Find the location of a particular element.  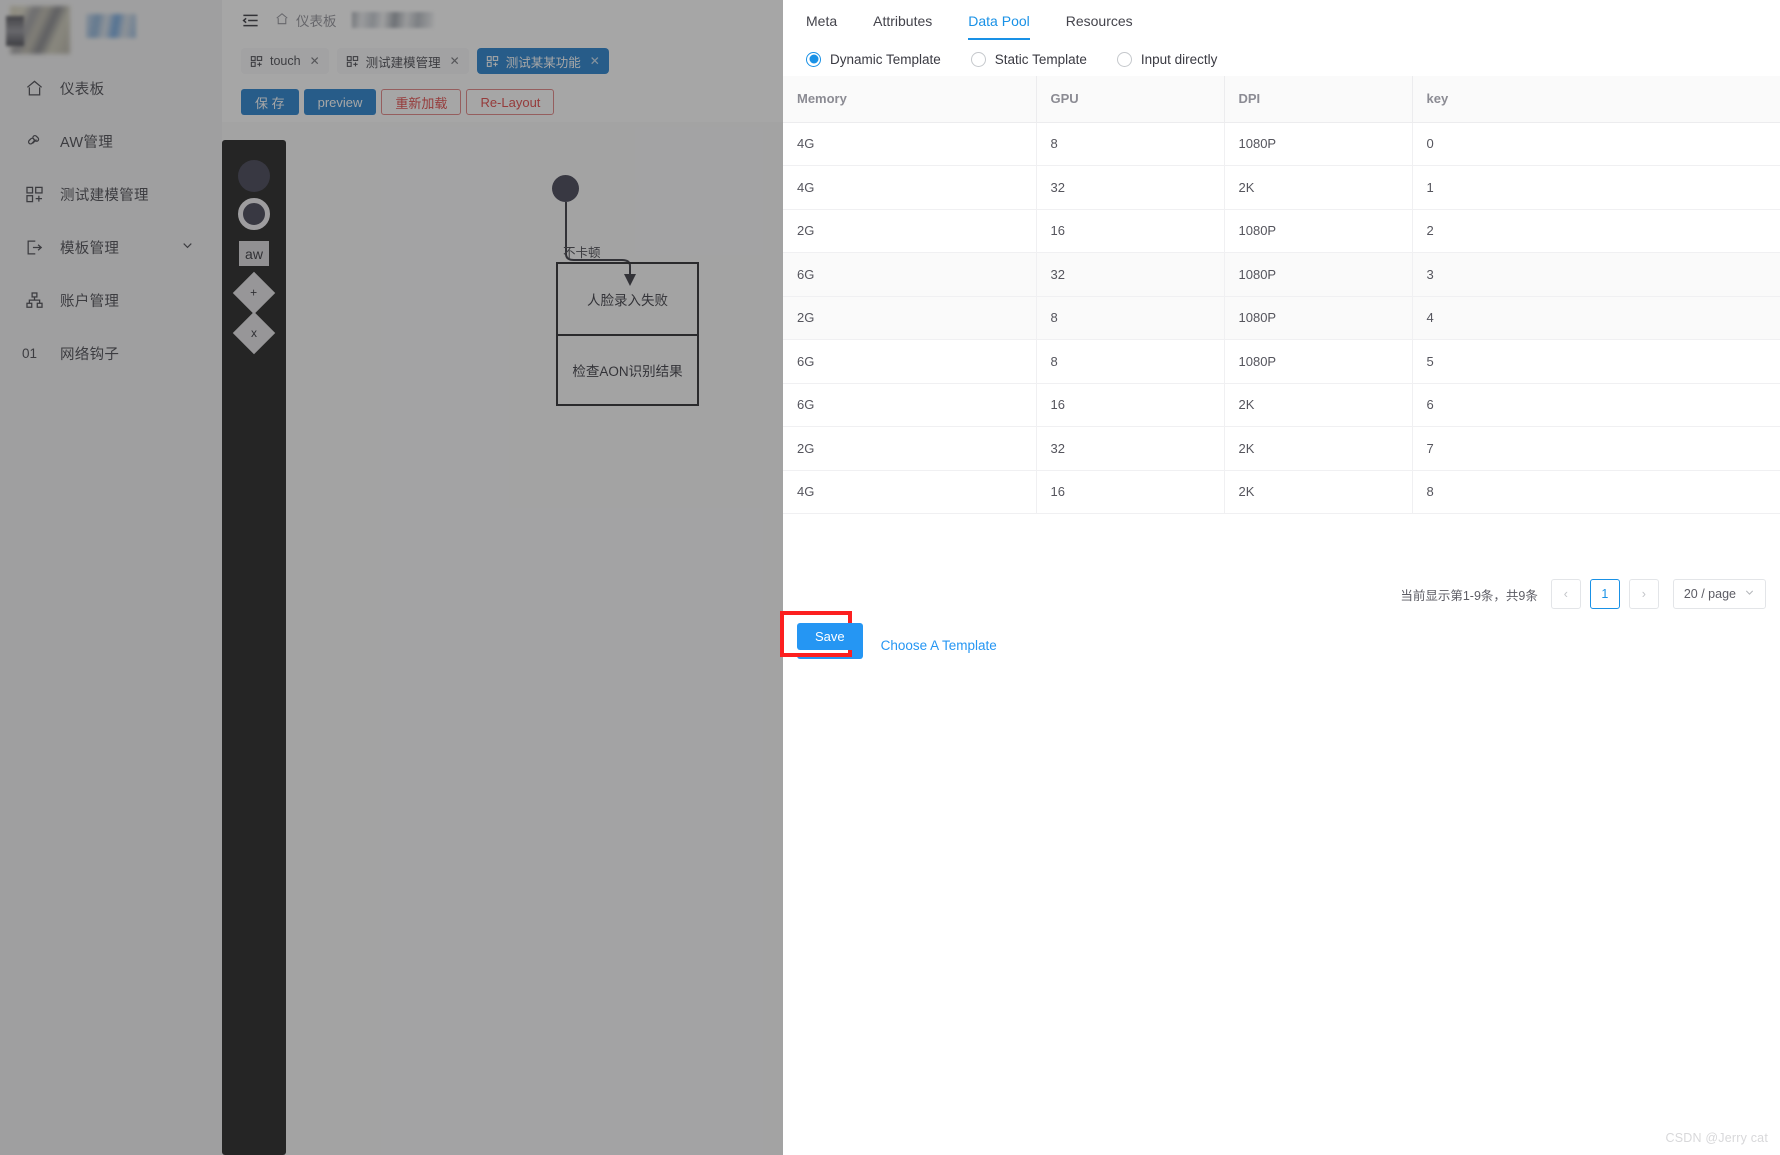

data-pool-save-button-highlighted: Save is located at coordinates (830, 636).